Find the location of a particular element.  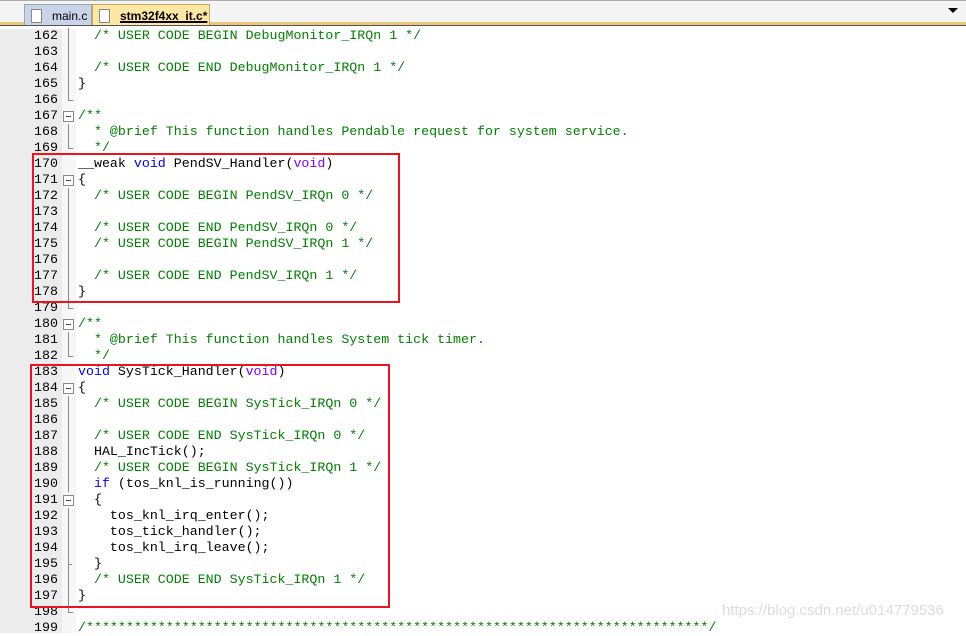

watermark: https://blog.csdn.net/u014779536 is located at coordinates (833, 610).